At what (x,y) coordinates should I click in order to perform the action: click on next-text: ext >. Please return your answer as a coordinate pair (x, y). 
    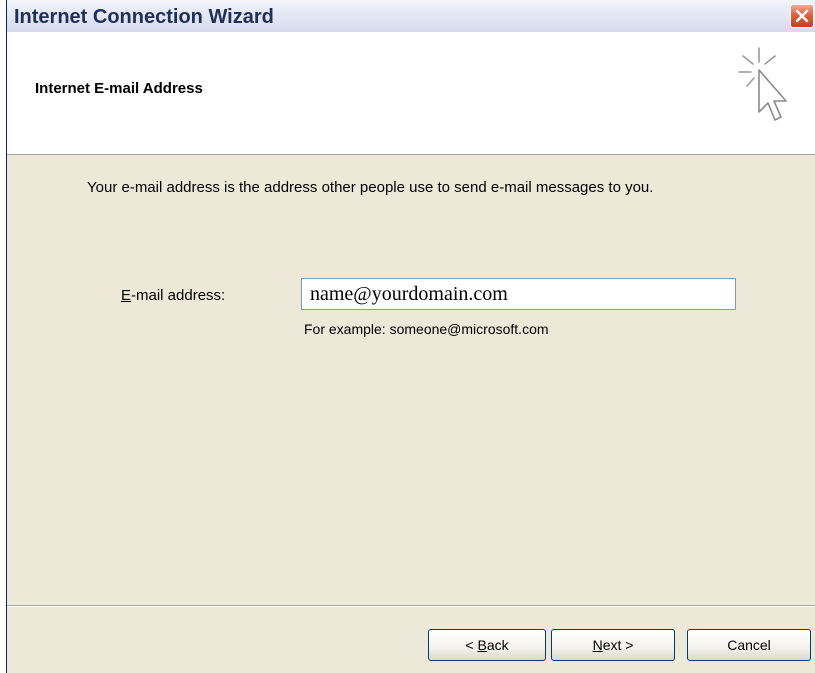
    Looking at the image, I should click on (618, 645).